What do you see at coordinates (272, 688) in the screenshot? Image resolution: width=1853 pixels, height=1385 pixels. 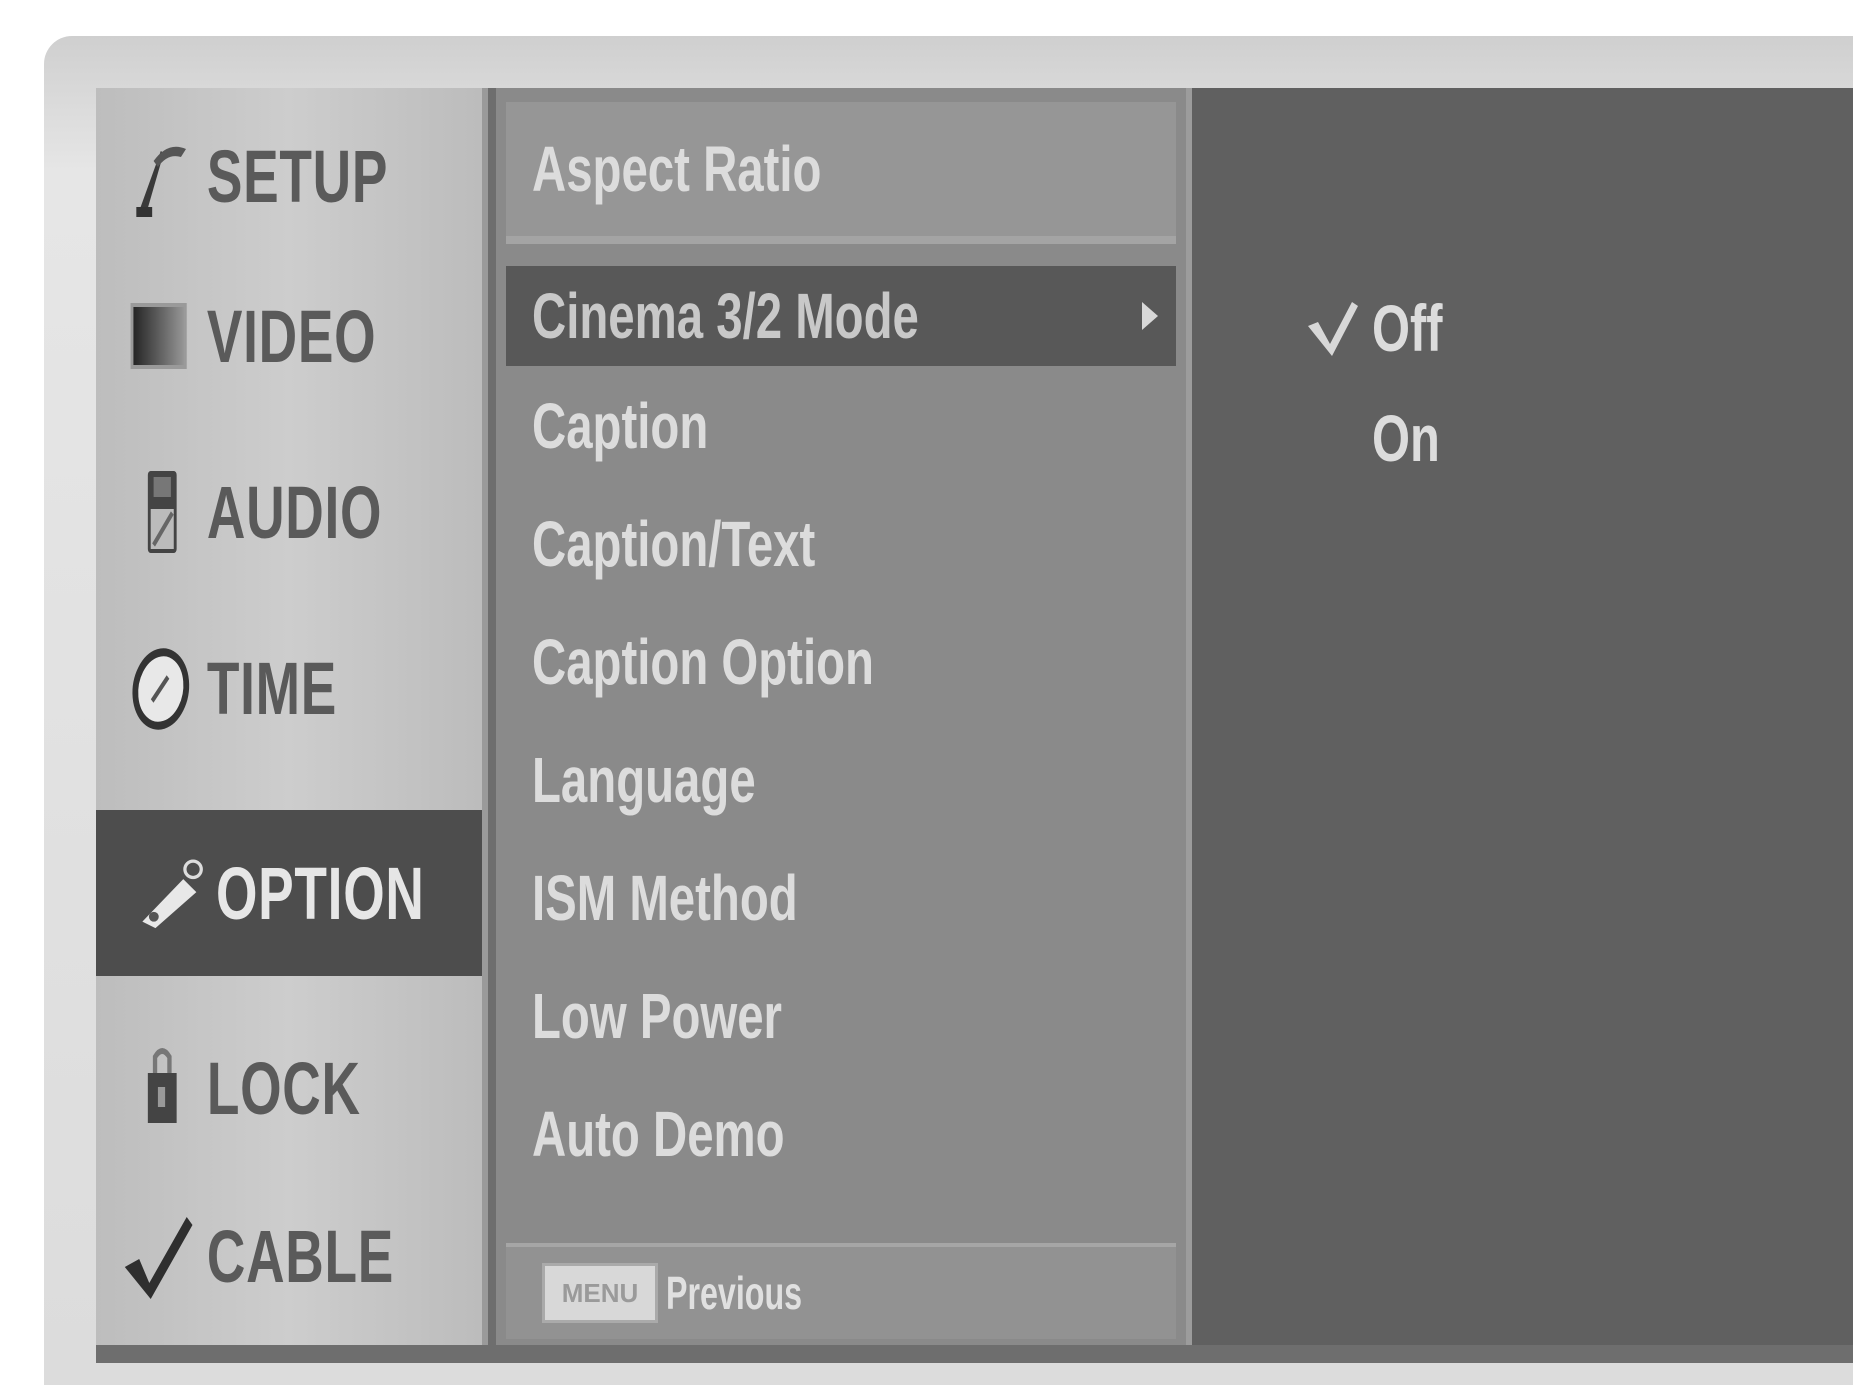 I see `sidebar-item-label: TIME` at bounding box center [272, 688].